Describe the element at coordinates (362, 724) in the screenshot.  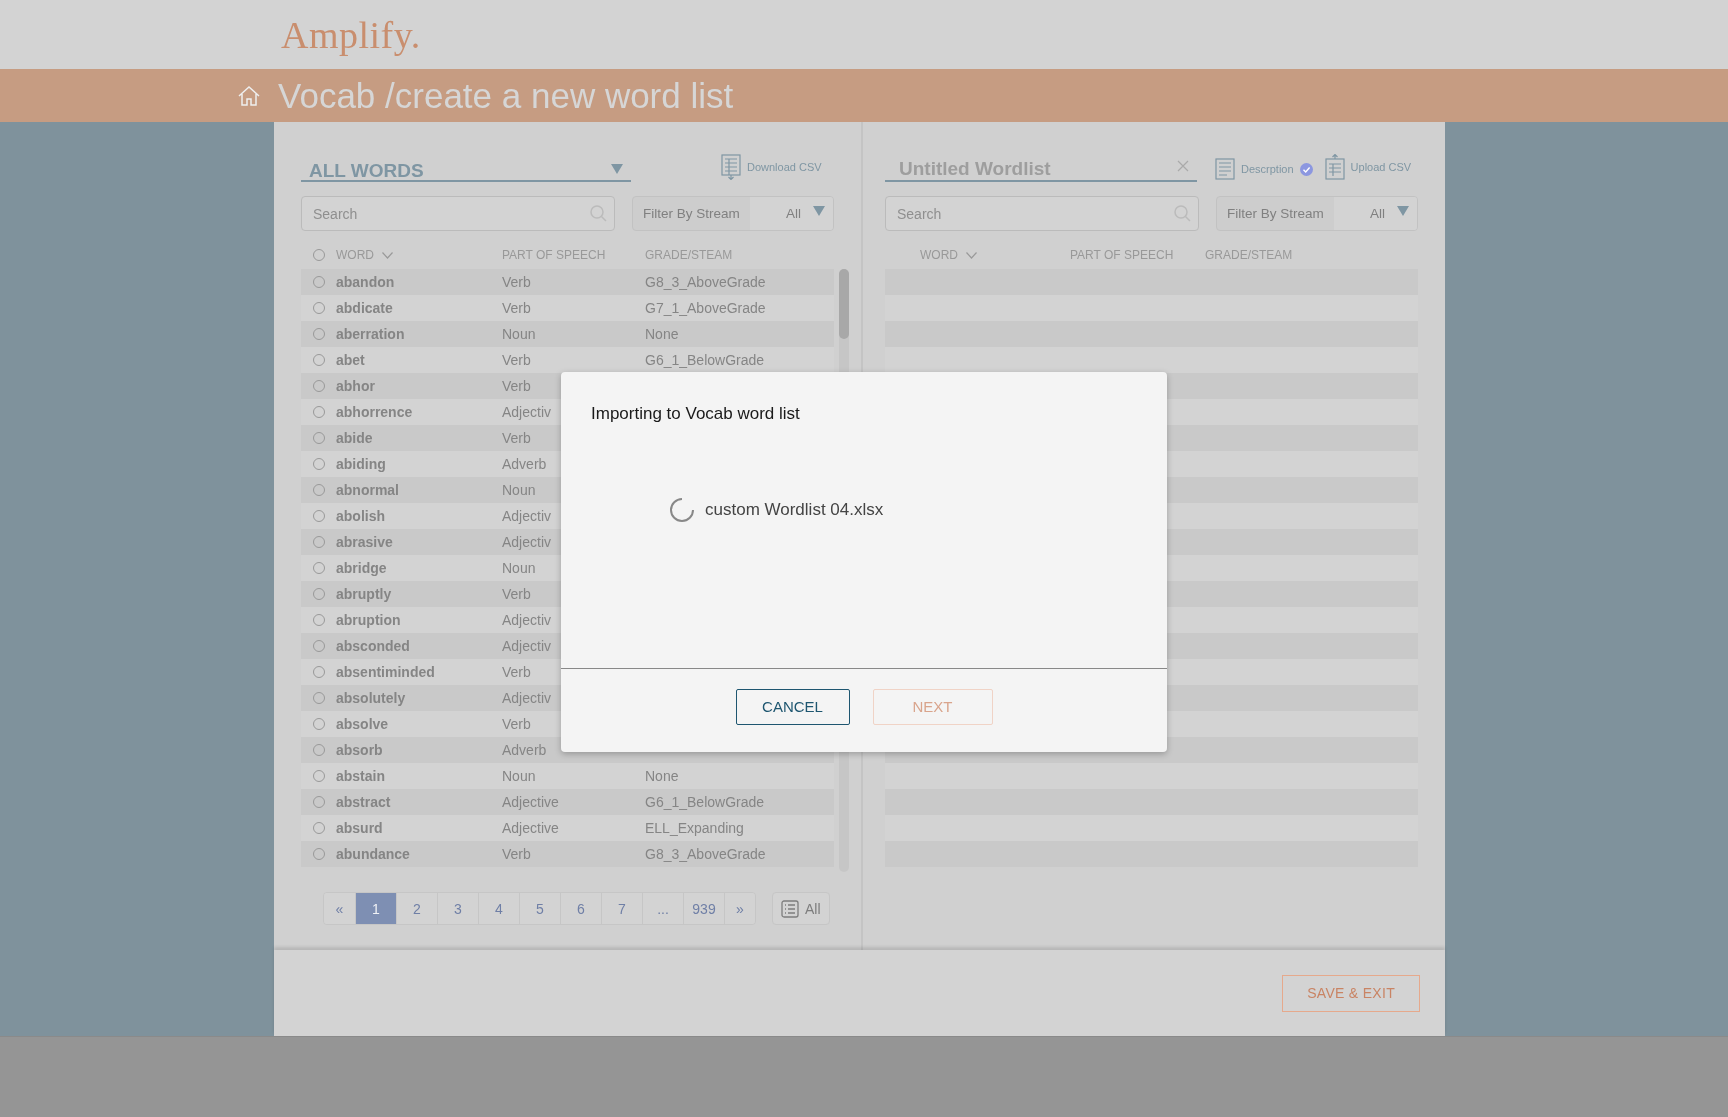
I see `word-cell: absolve` at that location.